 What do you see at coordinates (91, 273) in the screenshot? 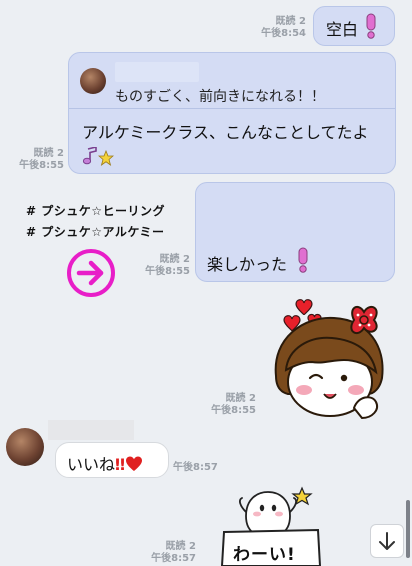
I see `arrow-right-icon` at bounding box center [91, 273].